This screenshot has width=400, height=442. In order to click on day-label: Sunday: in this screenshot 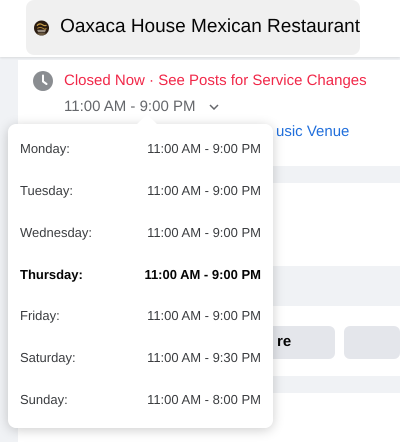, I will do `click(44, 399)`.